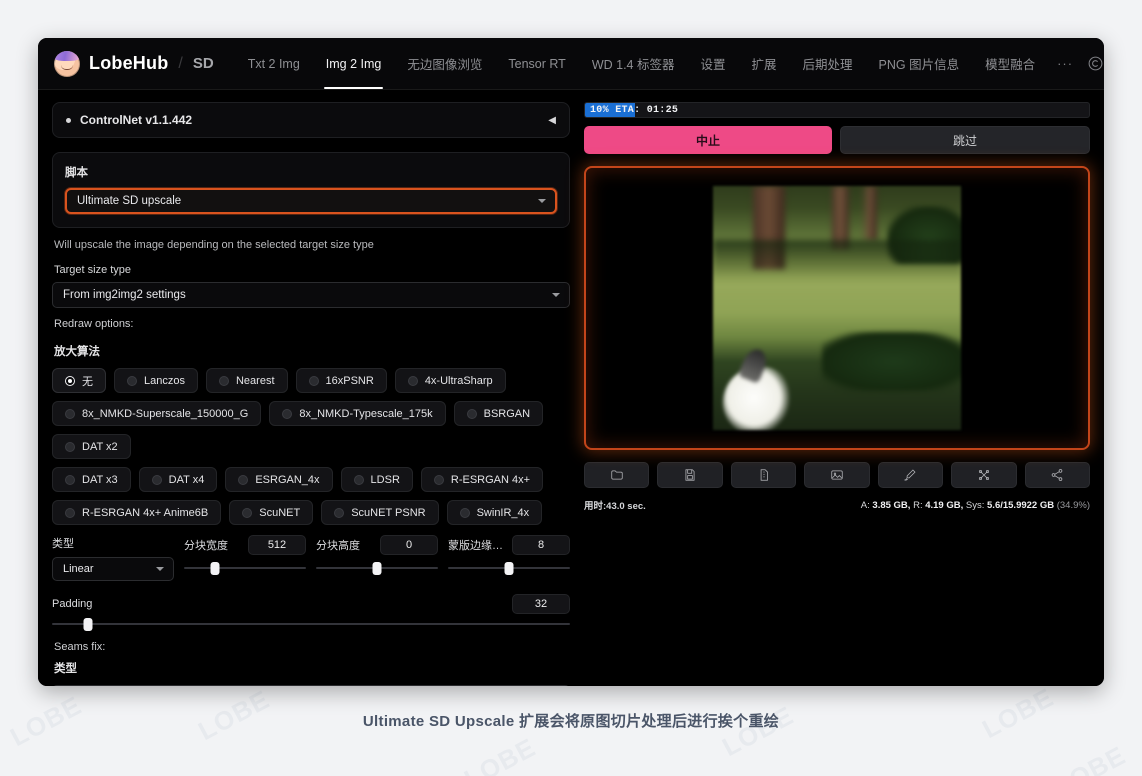  I want to click on memory-r-value: 4.19 GB,, so click(944, 505).